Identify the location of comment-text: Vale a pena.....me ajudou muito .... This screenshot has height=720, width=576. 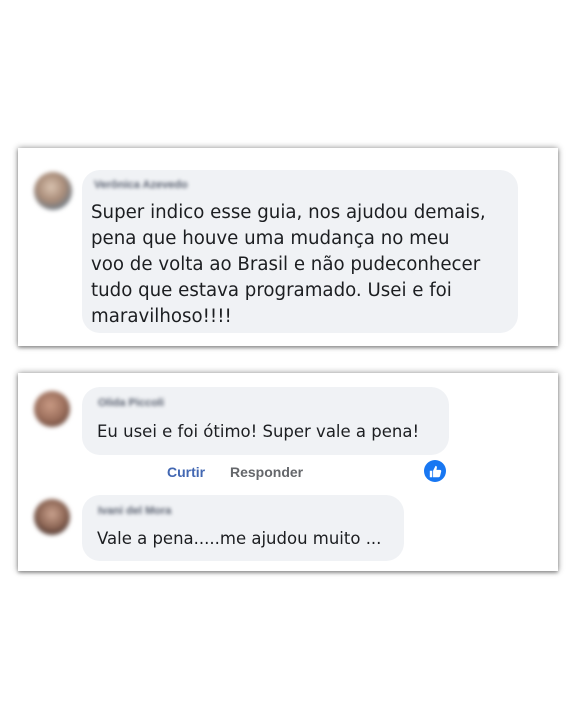
(239, 538).